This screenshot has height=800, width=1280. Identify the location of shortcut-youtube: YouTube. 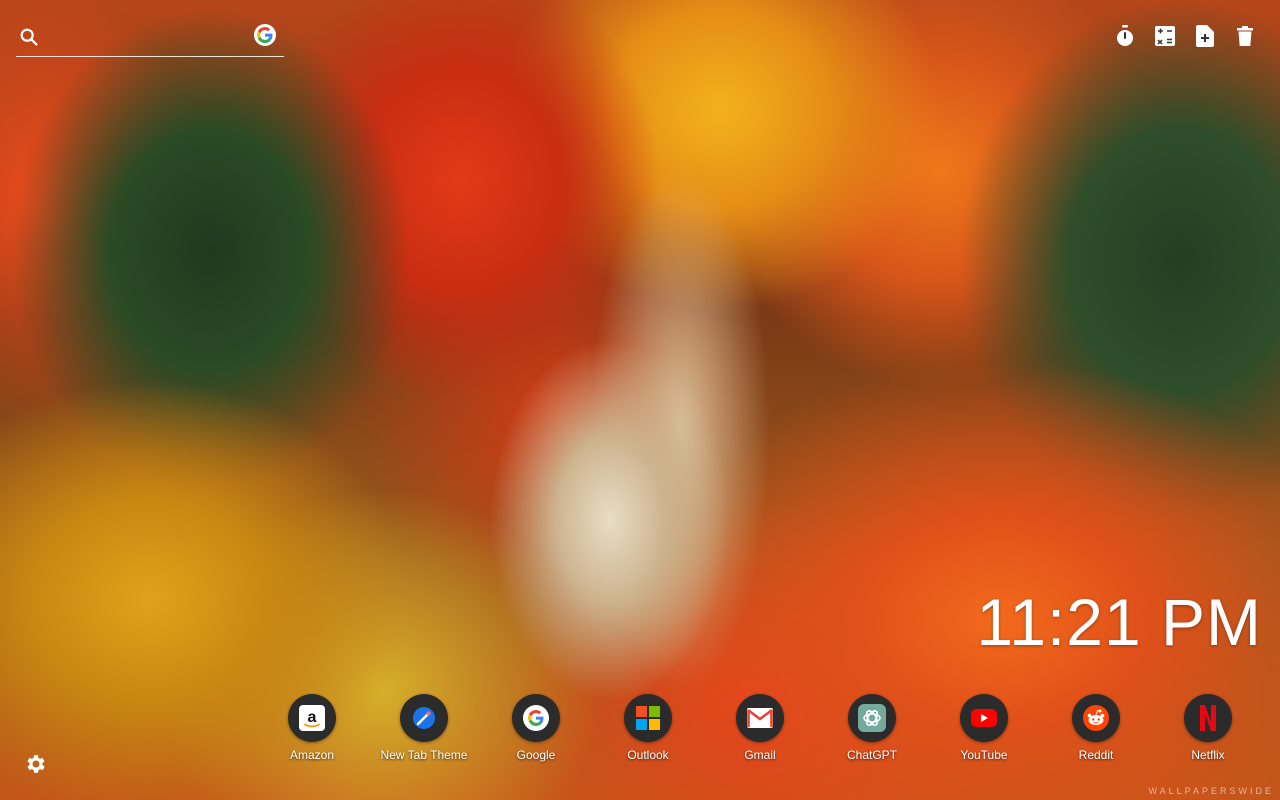
(984, 728).